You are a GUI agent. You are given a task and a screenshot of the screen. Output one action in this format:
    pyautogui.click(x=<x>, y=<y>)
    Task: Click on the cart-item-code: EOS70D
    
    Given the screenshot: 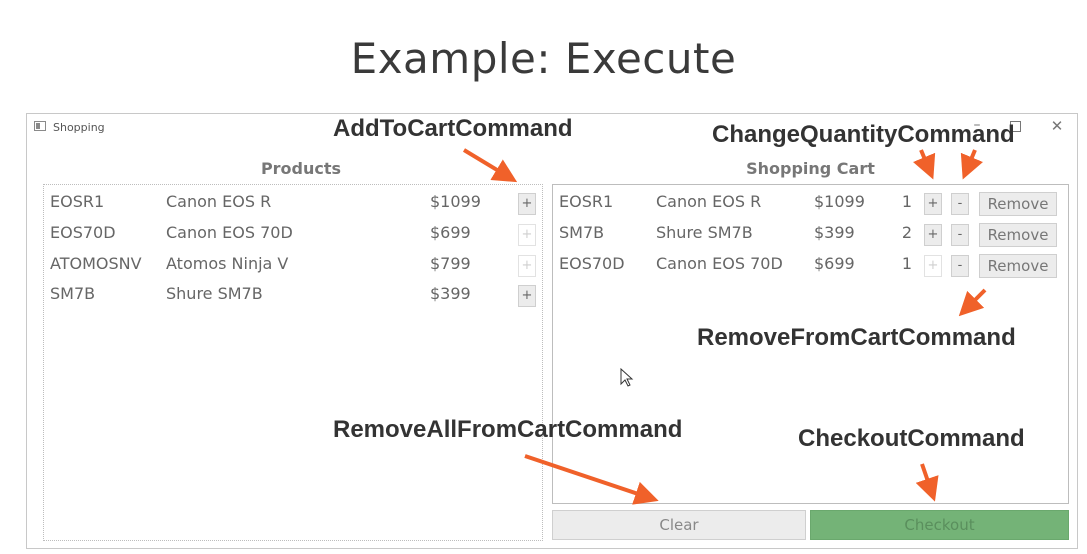 What is the action you would take?
    pyautogui.click(x=592, y=263)
    